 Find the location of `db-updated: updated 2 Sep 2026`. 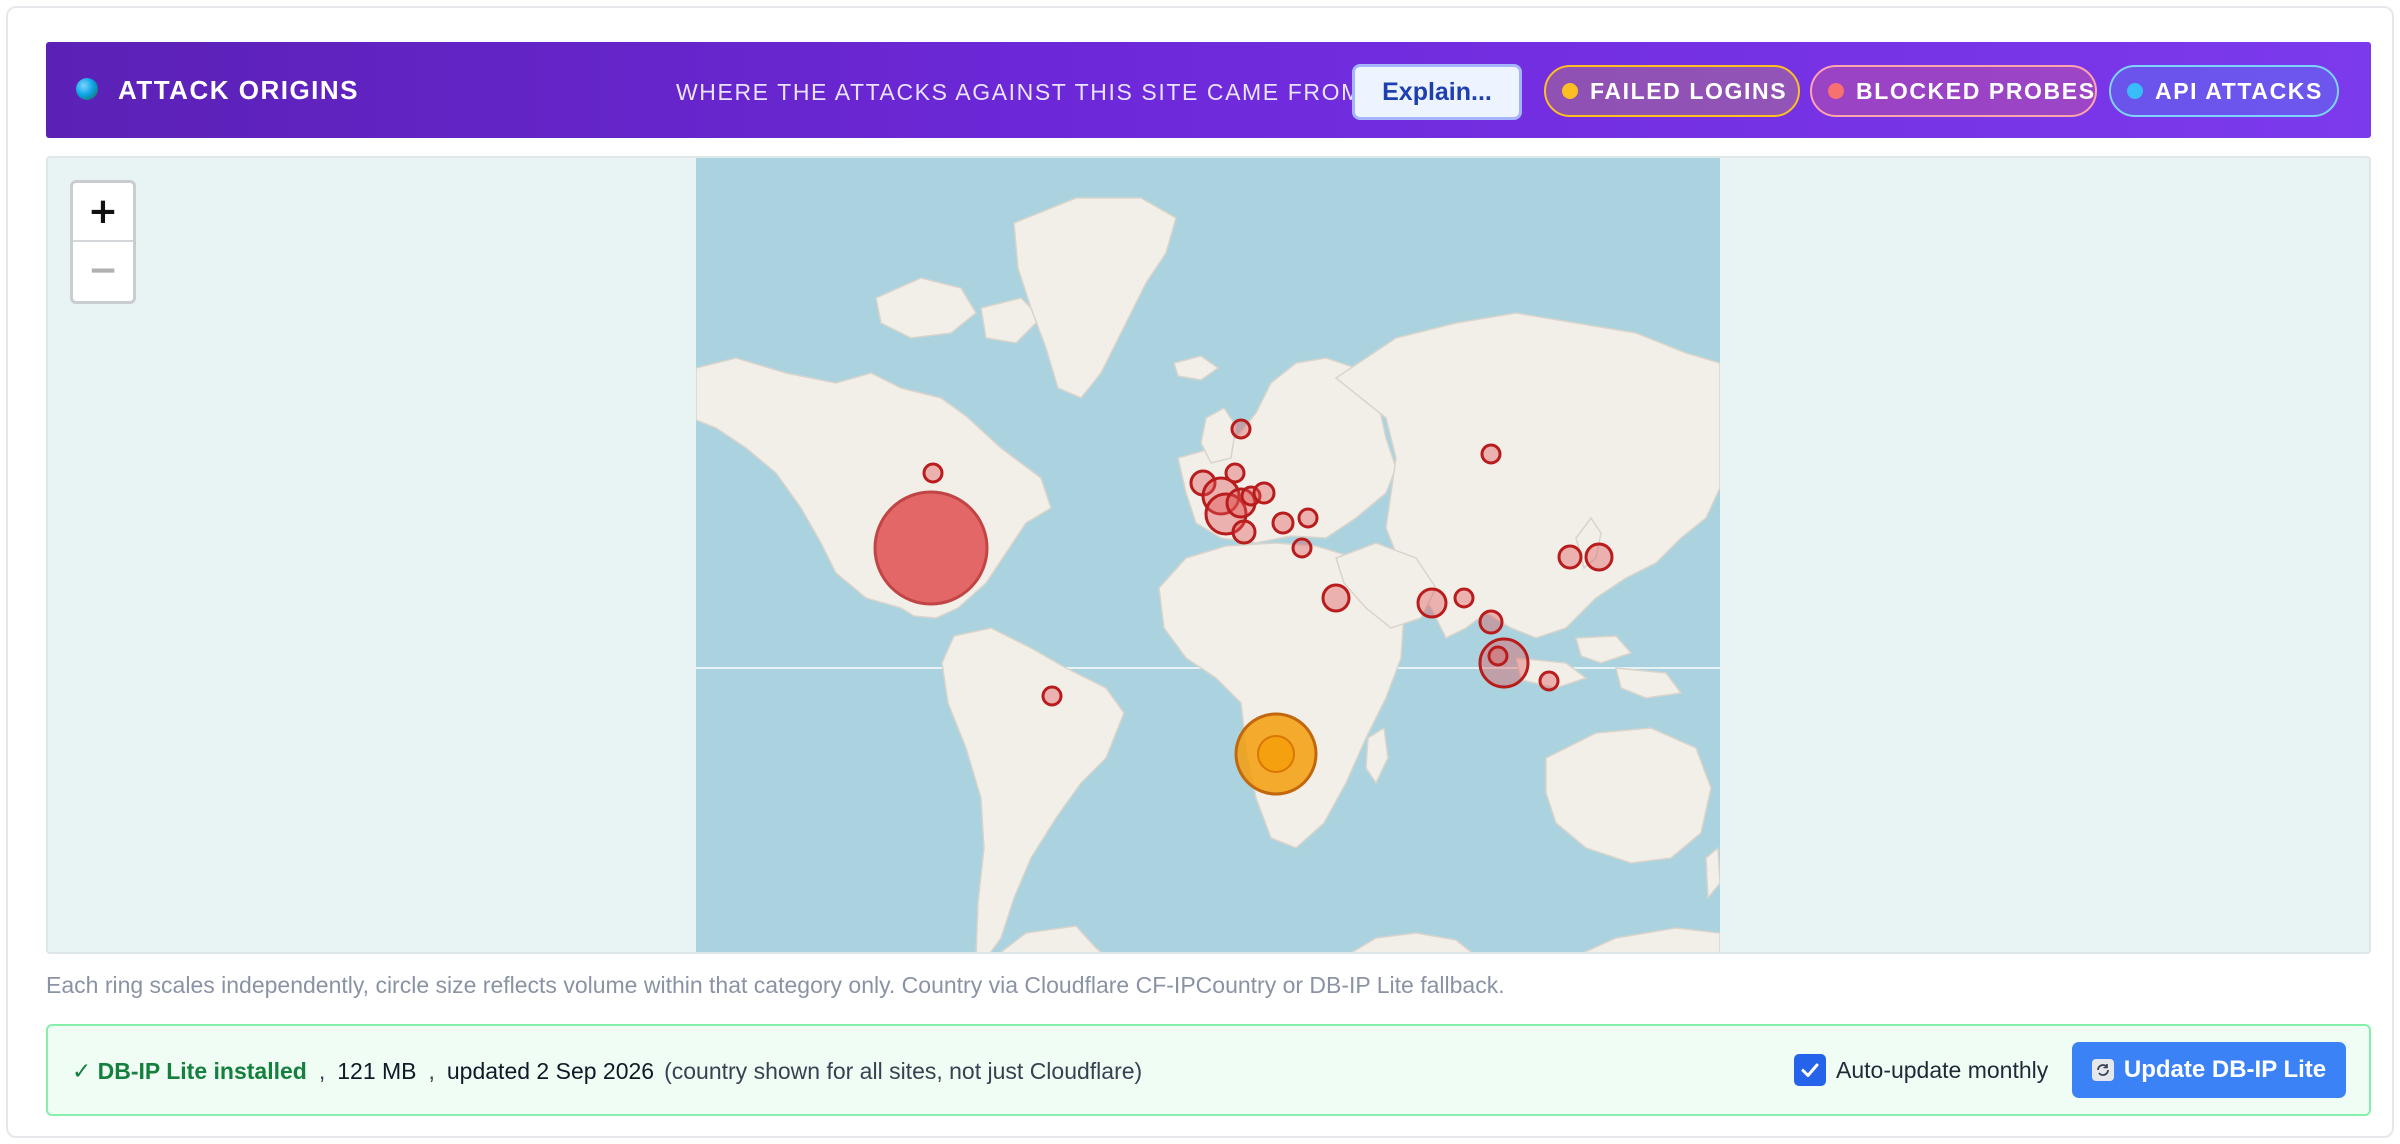

db-updated: updated 2 Sep 2026 is located at coordinates (550, 1071).